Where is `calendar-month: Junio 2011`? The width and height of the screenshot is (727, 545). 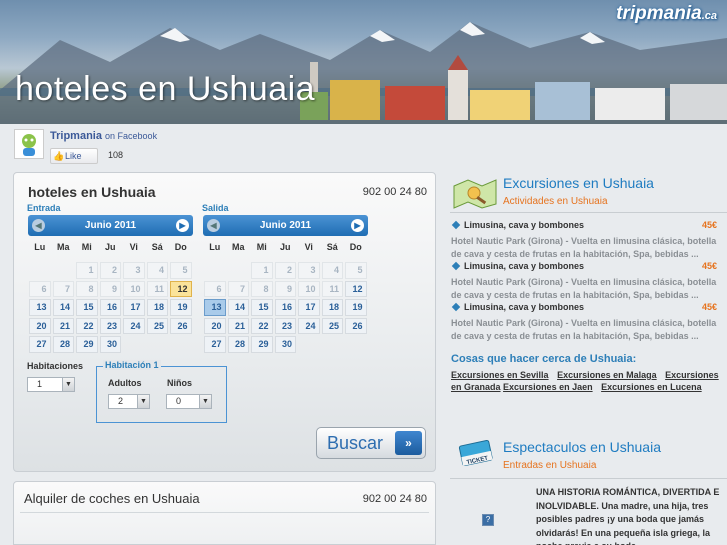 calendar-month: Junio 2011 is located at coordinates (110, 225).